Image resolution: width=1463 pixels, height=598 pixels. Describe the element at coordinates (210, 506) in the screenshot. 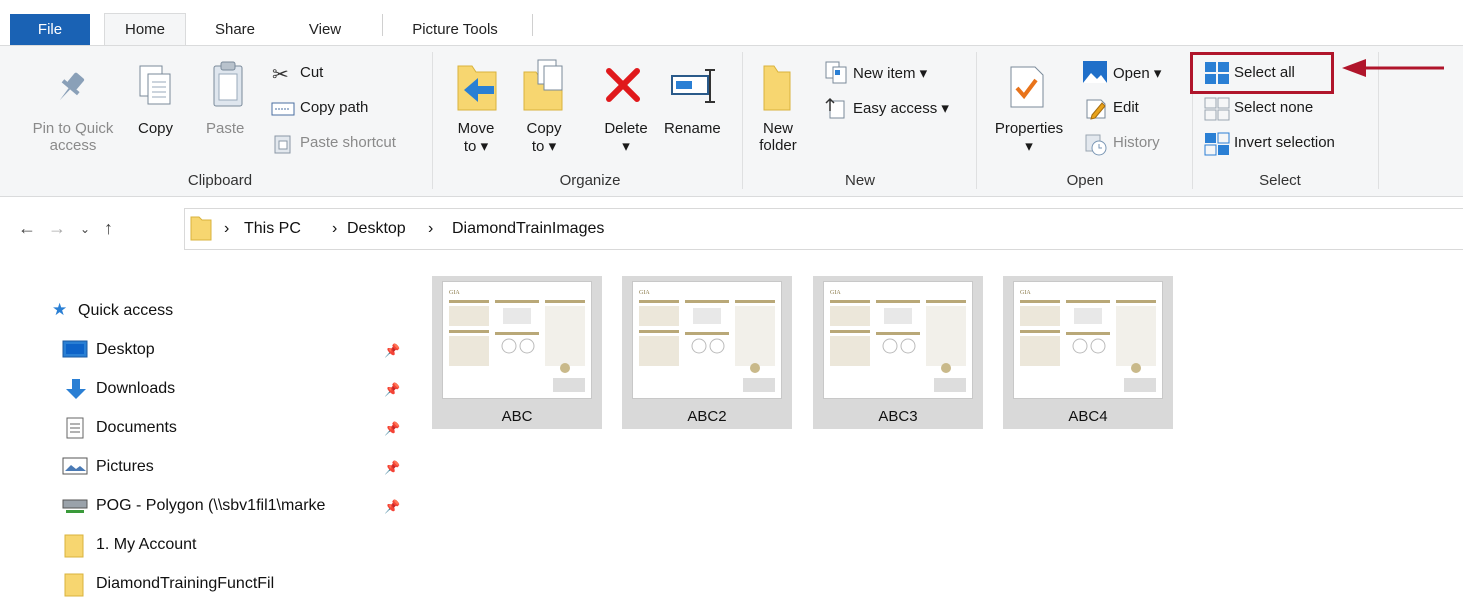

I see `sidebar-item-pog-polygon: POG - Polygon (\\sbv1fil1\marke` at that location.